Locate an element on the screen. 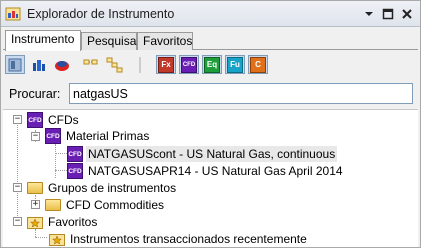 The width and height of the screenshot is (421, 250). tree-node-grupos: Grupos de instrumentos is located at coordinates (102, 188).